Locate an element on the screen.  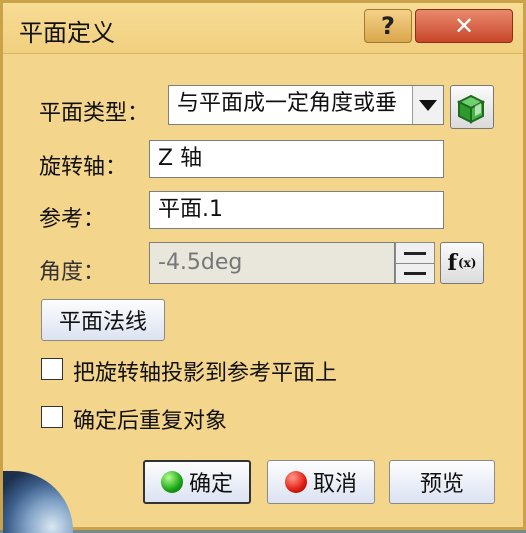
cube-icon-button is located at coordinates (472, 107).